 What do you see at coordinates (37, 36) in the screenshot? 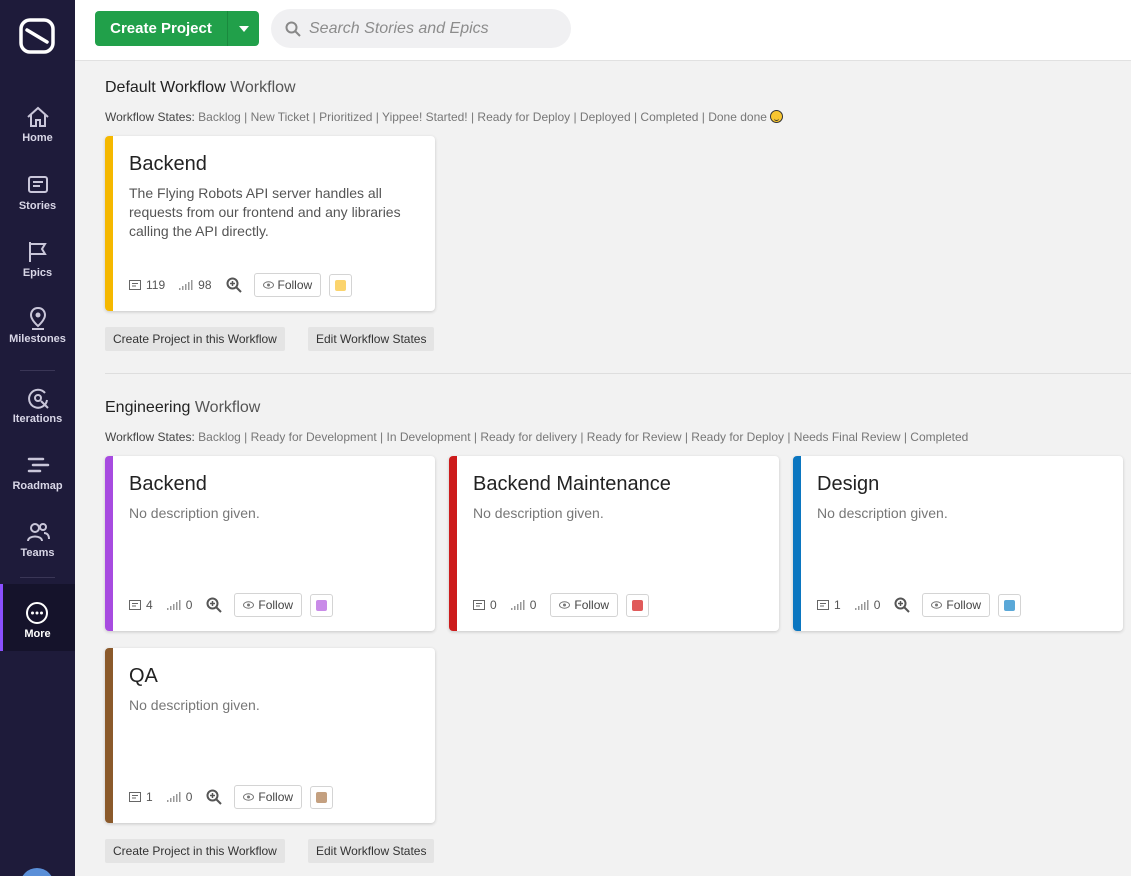
I see `logo-icon` at bounding box center [37, 36].